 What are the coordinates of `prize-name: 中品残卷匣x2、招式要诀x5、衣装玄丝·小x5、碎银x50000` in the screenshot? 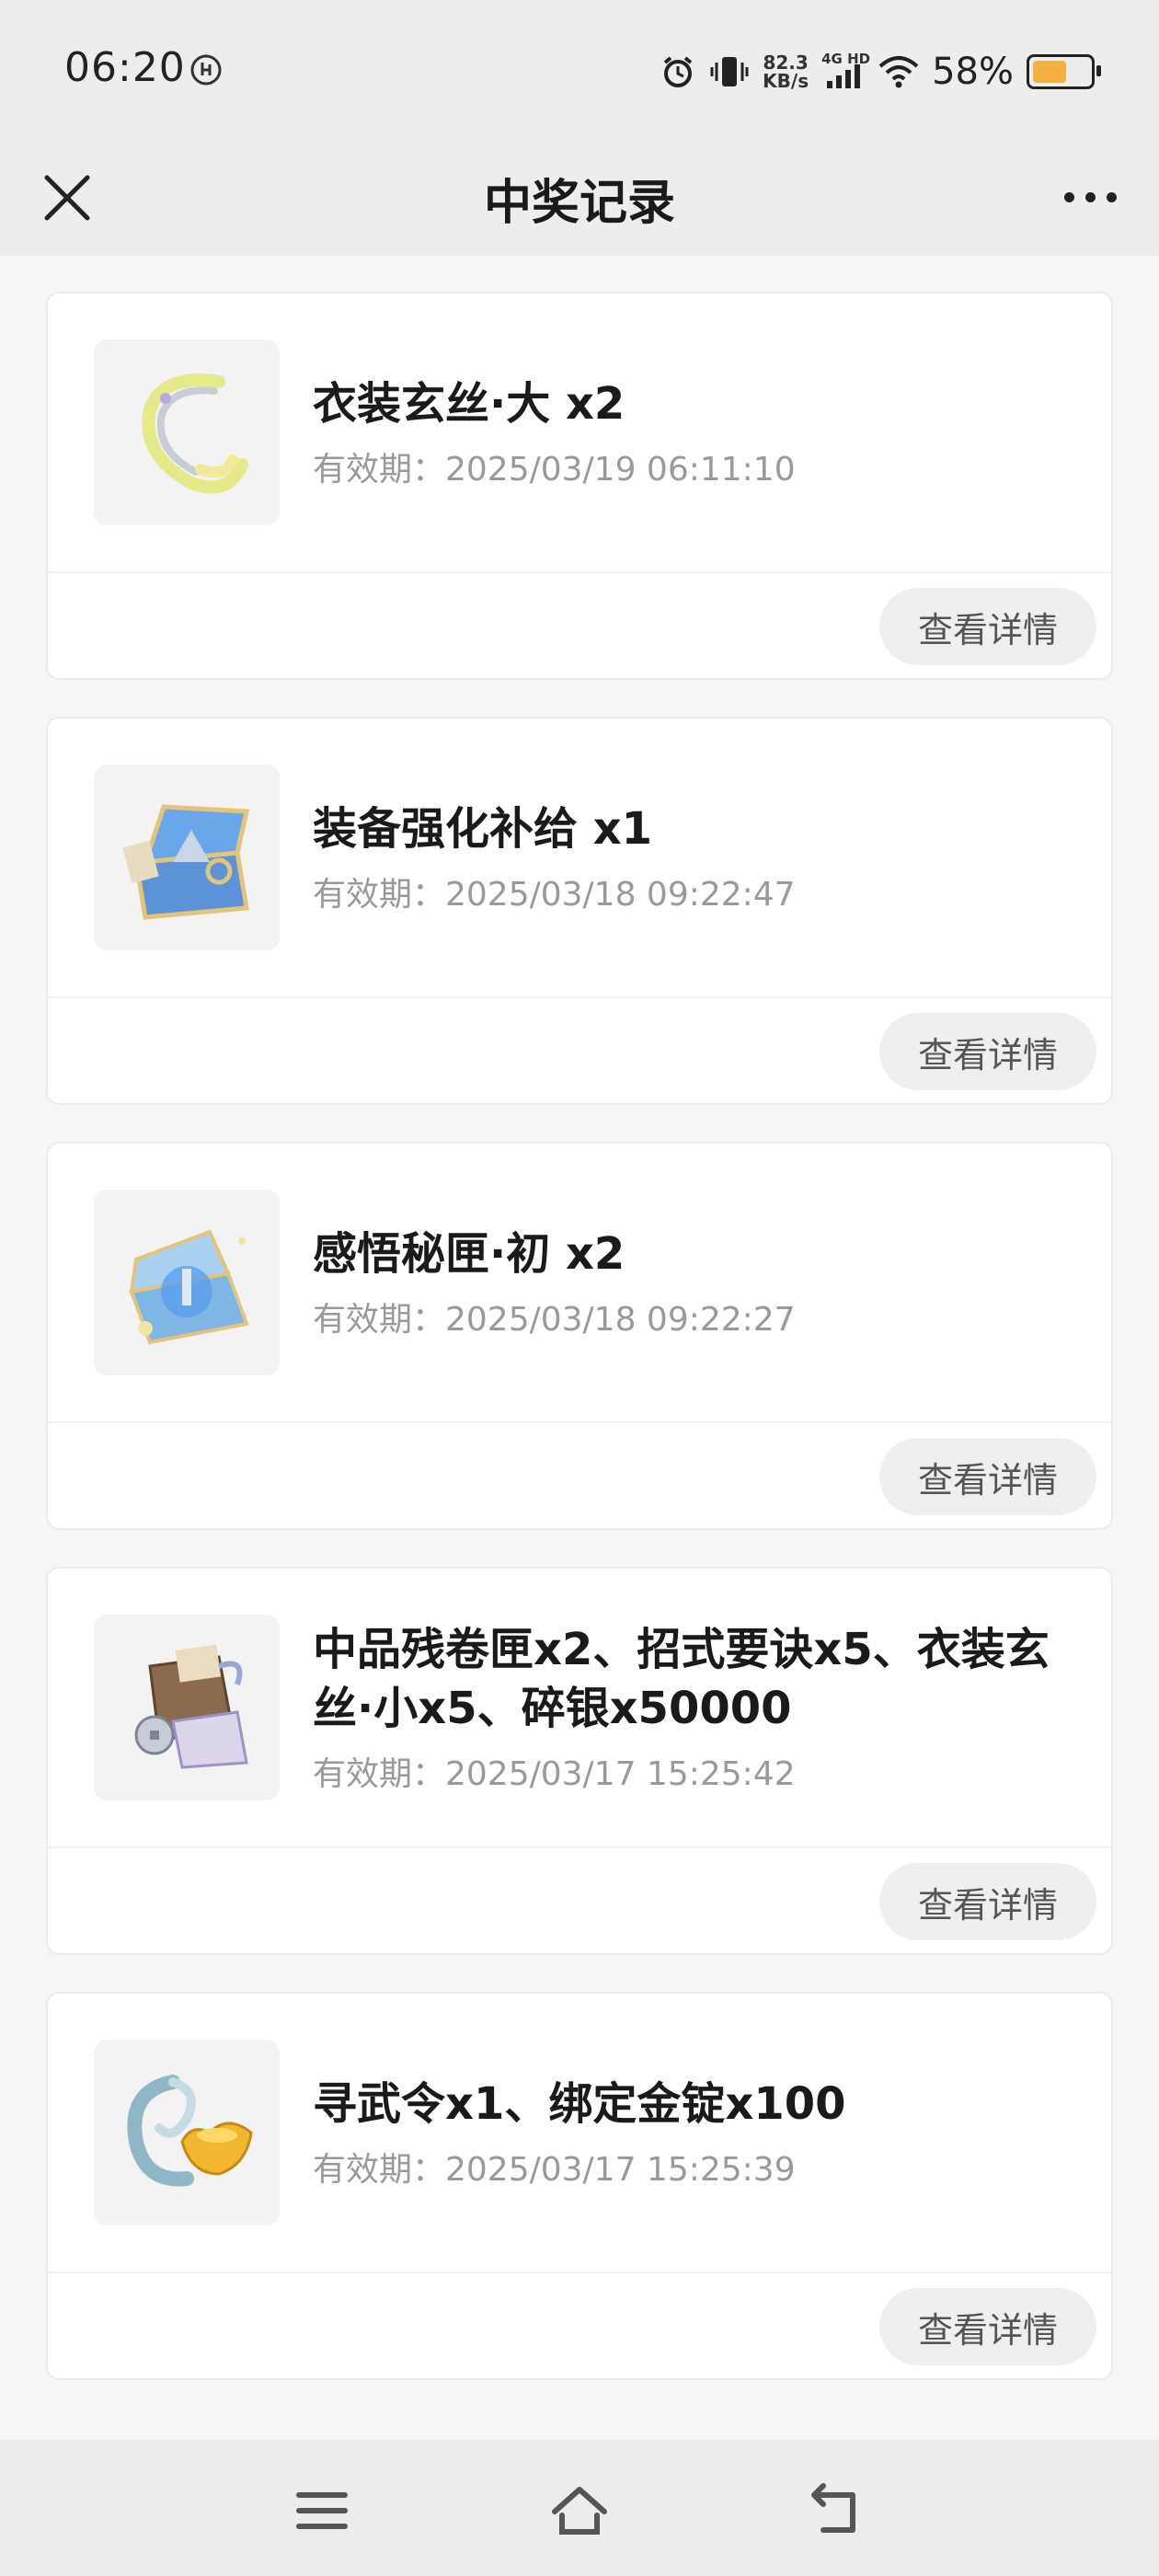 It's located at (681, 1679).